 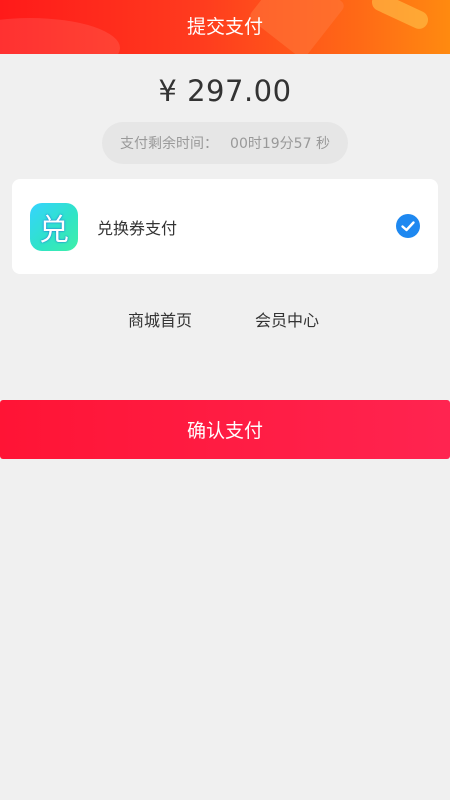 I want to click on payment-method-option: 兑 兑换券支付, so click(x=225, y=226).